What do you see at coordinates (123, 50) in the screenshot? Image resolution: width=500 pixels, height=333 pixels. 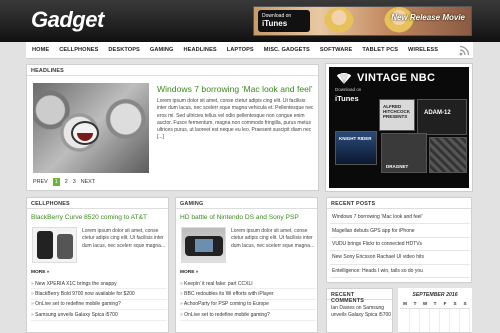 I see `nav-item-desktops: DESKTOPS` at bounding box center [123, 50].